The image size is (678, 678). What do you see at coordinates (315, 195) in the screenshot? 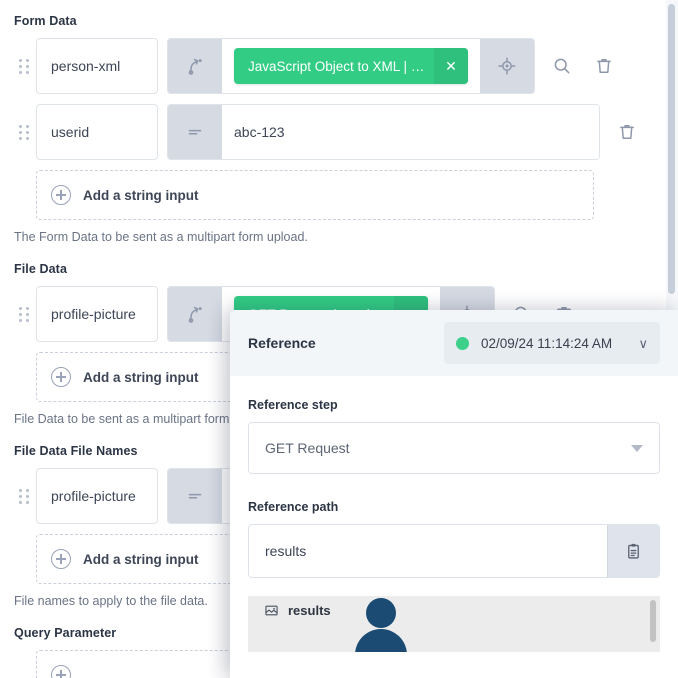
I see `add-string-input-button-form-data: Add a string input` at bounding box center [315, 195].